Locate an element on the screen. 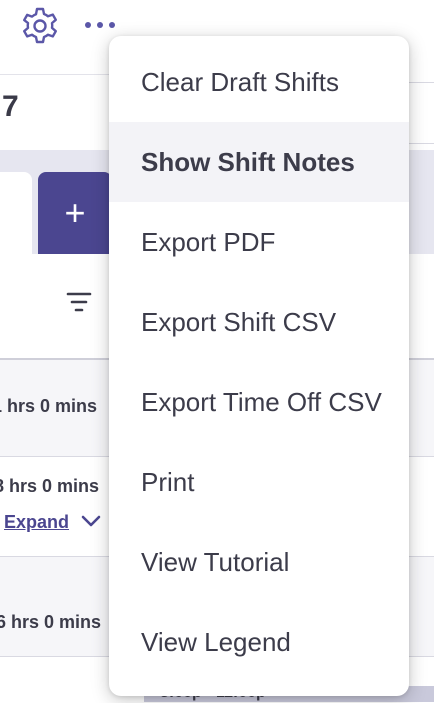  week-number: 7 is located at coordinates (10, 106).